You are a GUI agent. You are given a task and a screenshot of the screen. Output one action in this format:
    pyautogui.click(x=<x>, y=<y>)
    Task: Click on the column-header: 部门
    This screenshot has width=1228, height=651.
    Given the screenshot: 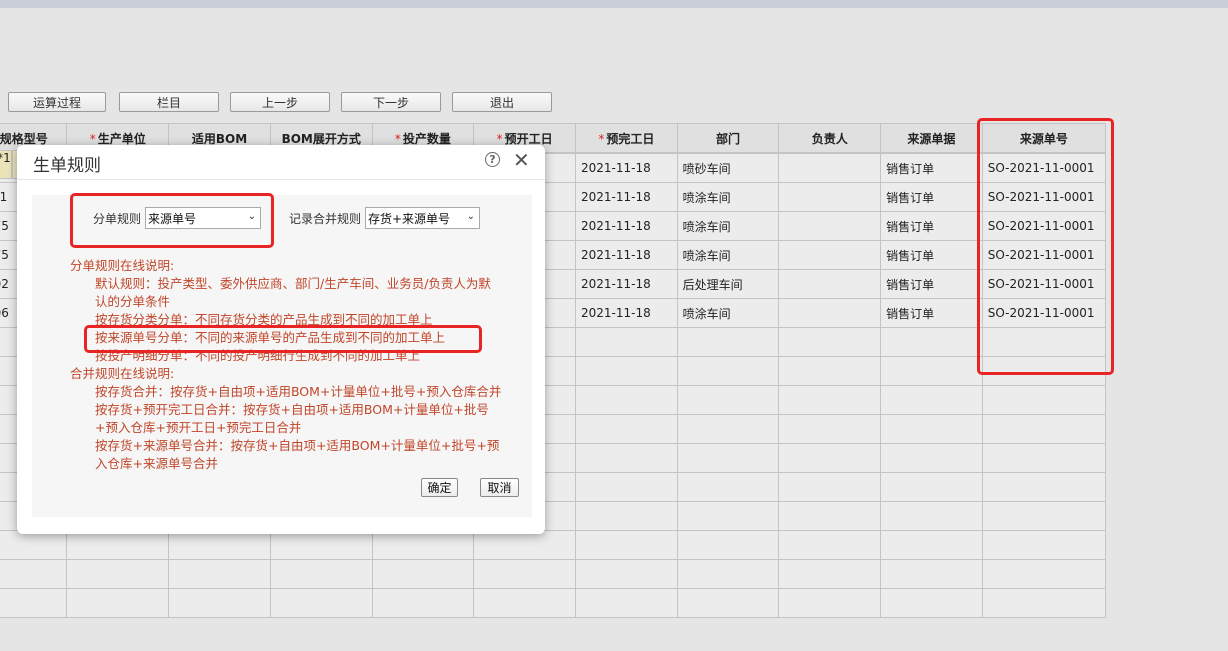 What is the action you would take?
    pyautogui.click(x=728, y=138)
    